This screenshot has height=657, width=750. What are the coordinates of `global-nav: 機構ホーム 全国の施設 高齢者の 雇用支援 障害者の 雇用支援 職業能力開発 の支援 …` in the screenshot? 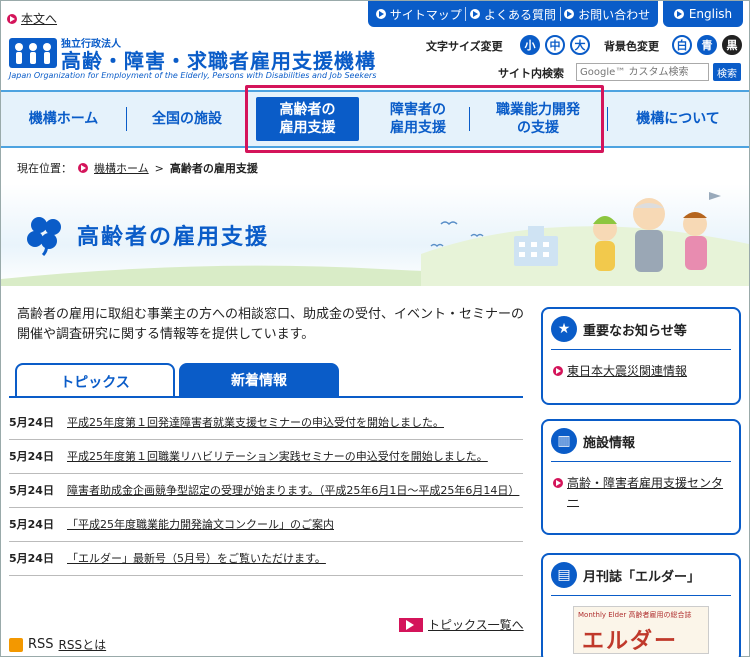 It's located at (375, 119).